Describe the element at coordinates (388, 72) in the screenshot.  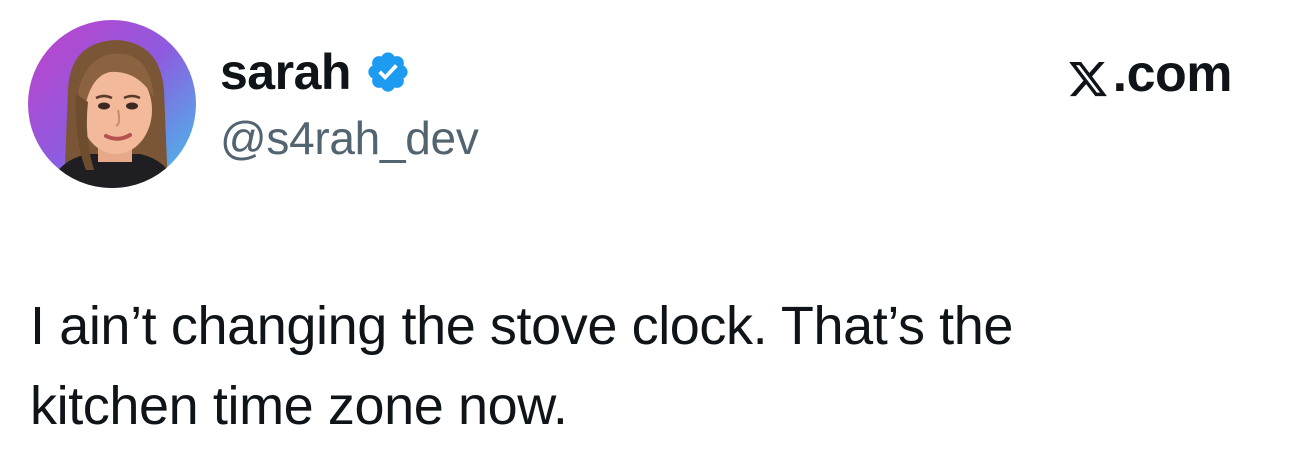
I see `verified-badge-icon` at that location.